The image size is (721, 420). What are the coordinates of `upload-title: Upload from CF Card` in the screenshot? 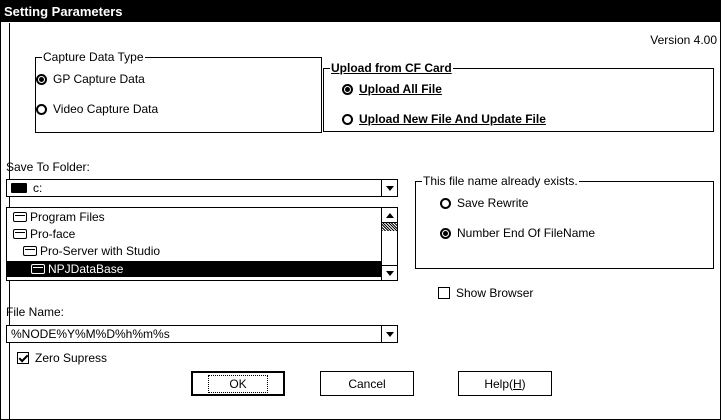 It's located at (391, 68).